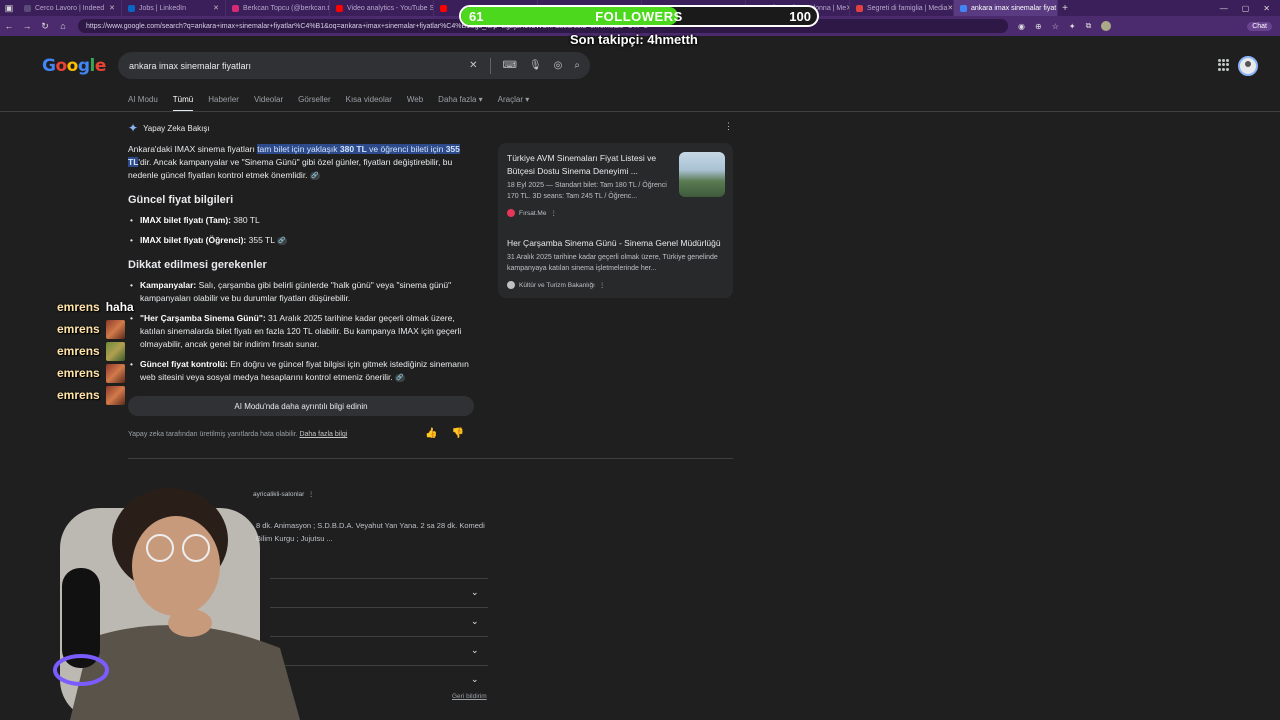  Describe the element at coordinates (1065, 26) in the screenshot. I see `extensions-area: ◉ ⊕ ☆ ✦ ⧉` at that location.